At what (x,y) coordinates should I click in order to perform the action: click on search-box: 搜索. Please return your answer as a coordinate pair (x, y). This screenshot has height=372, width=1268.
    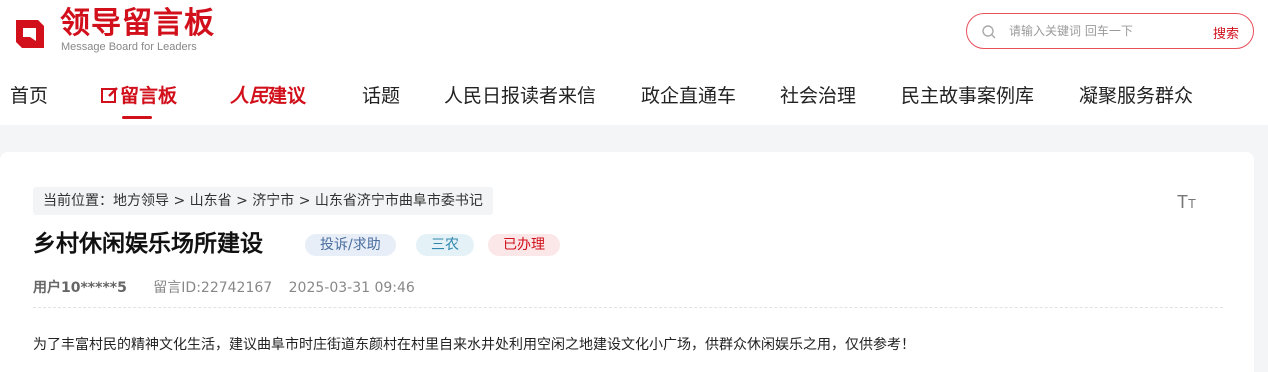
    Looking at the image, I should click on (1110, 31).